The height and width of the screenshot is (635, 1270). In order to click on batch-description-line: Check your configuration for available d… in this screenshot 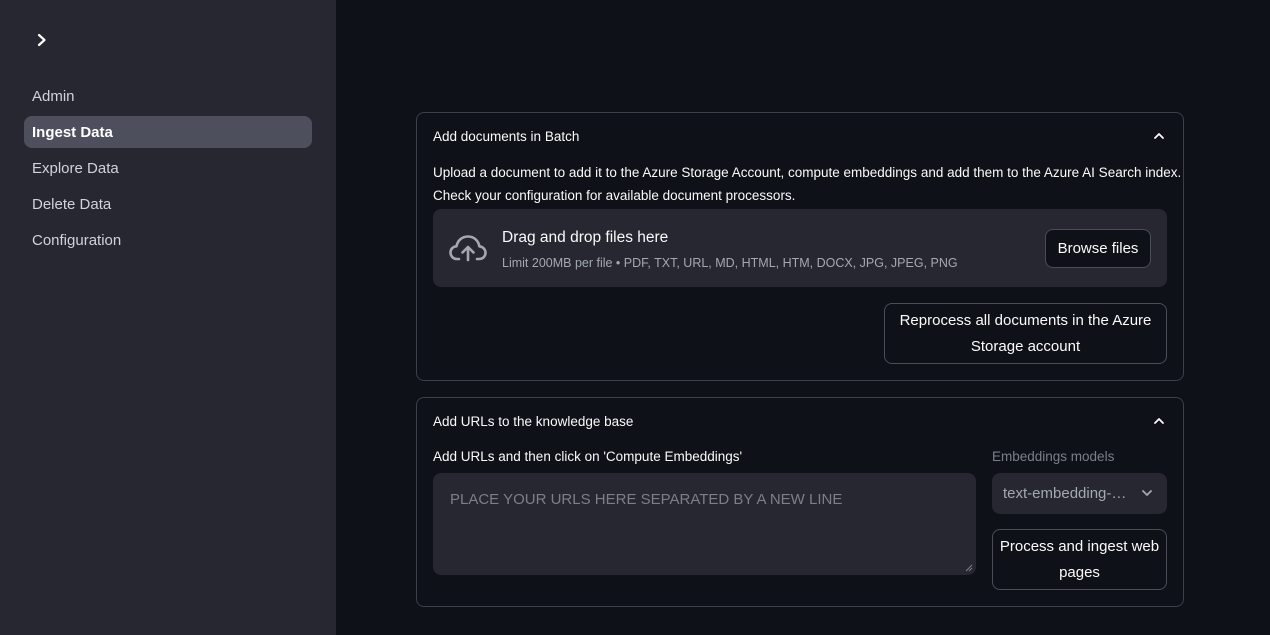, I will do `click(614, 195)`.